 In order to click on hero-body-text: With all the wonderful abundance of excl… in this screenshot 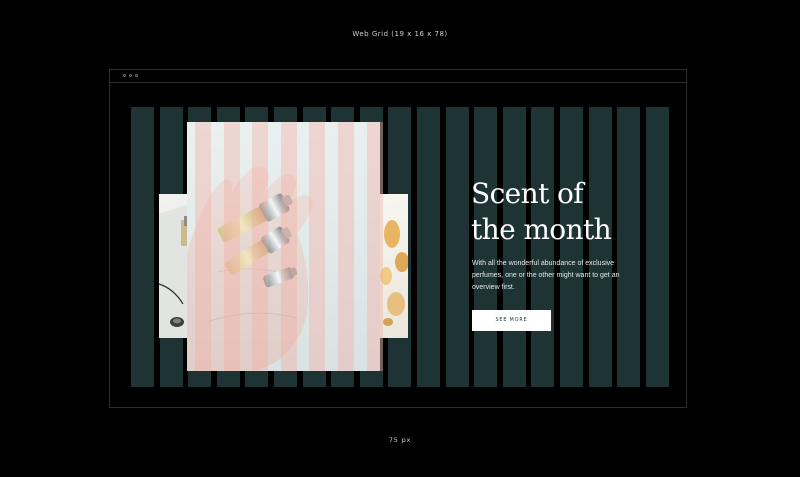, I will do `click(546, 275)`.